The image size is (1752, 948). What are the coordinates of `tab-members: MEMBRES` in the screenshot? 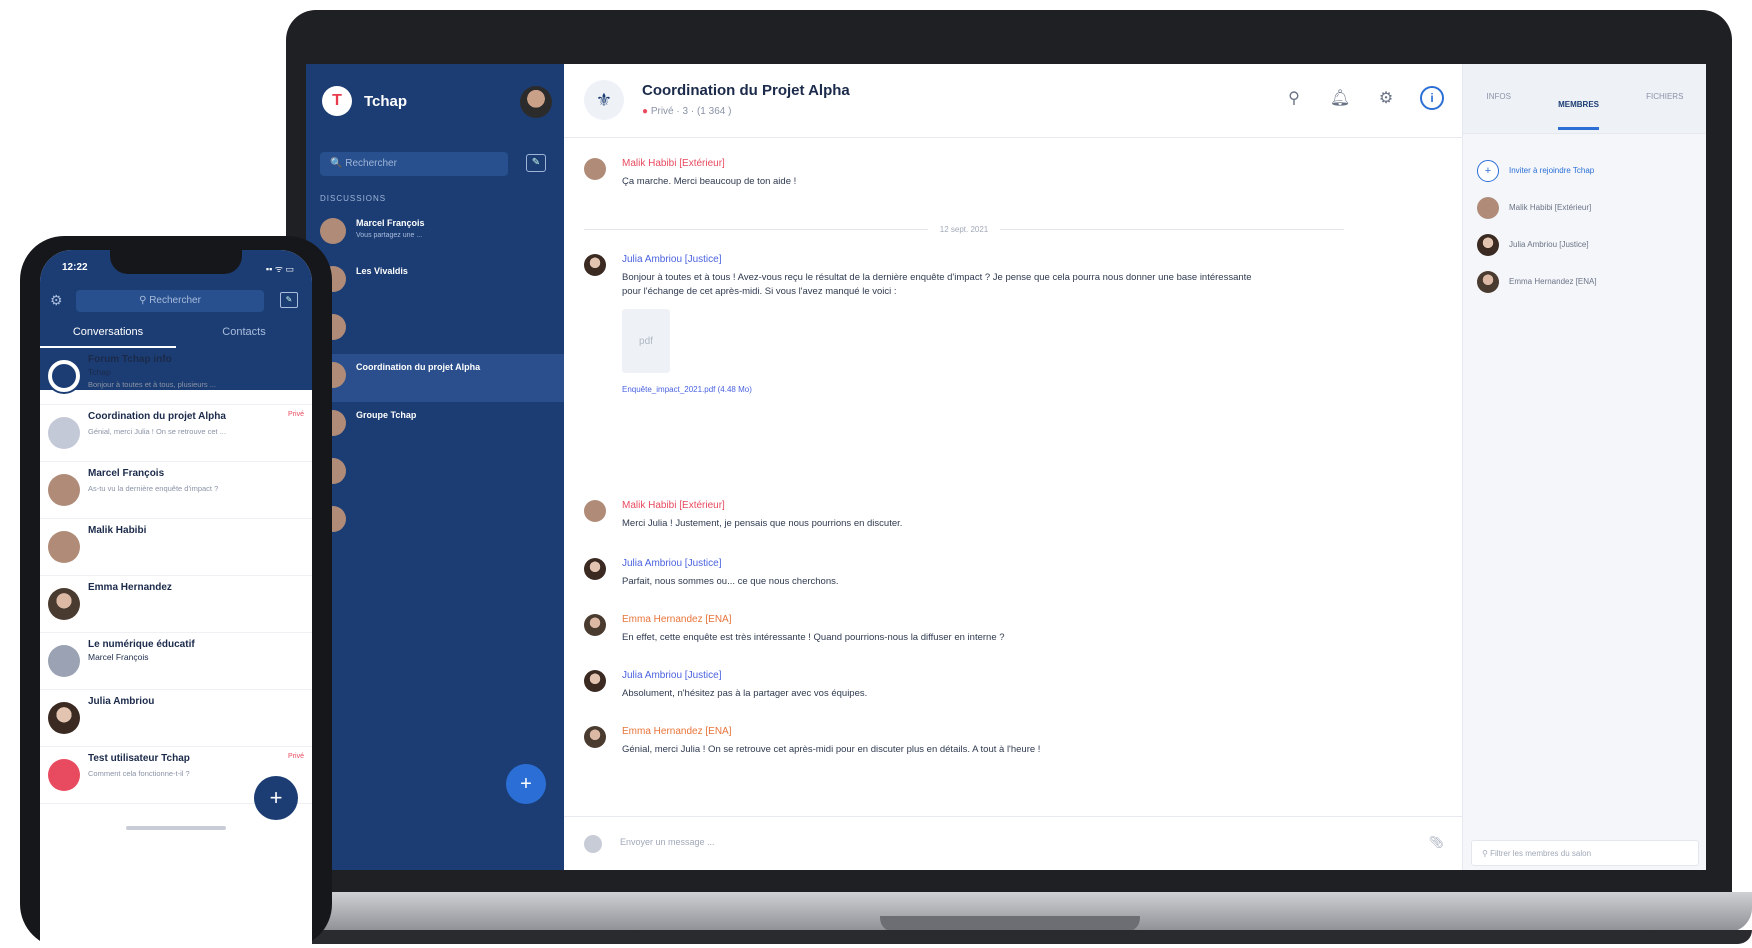 It's located at (1578, 115).